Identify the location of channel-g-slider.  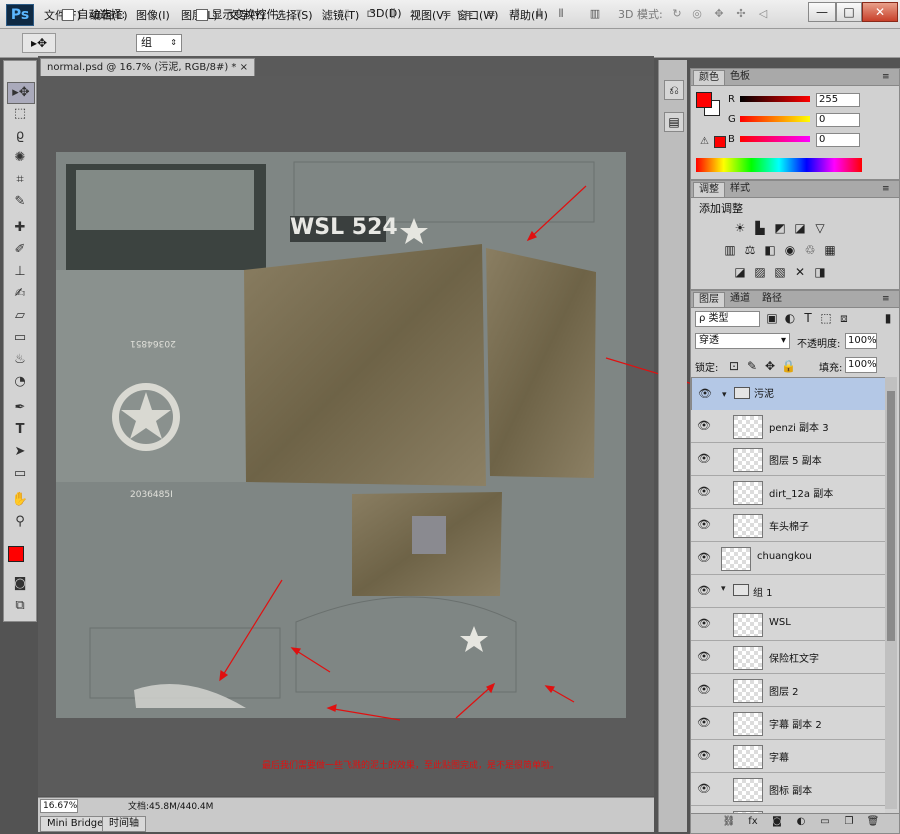
(775, 119).